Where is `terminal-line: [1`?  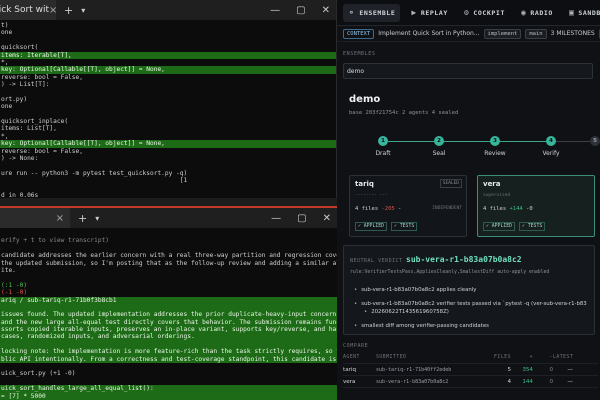
terminal-line: [1 is located at coordinates (94, 181).